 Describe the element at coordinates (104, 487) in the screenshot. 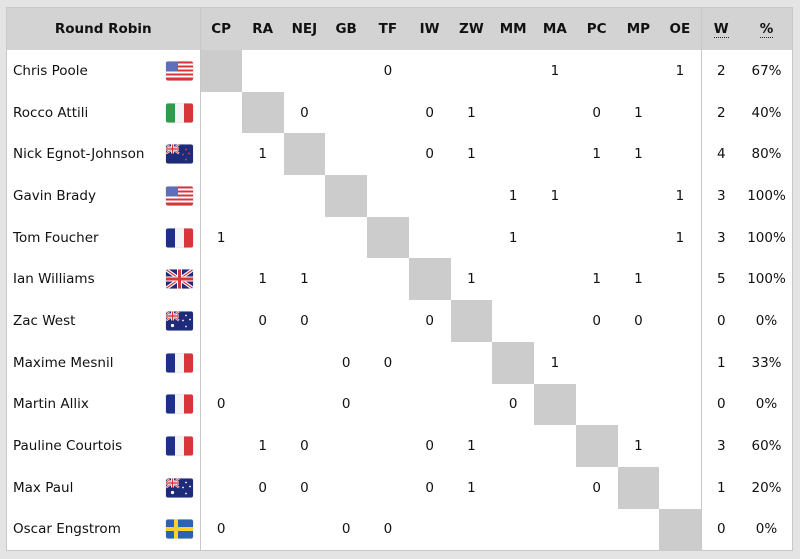

I see `competitor-cell: Max Paul` at that location.